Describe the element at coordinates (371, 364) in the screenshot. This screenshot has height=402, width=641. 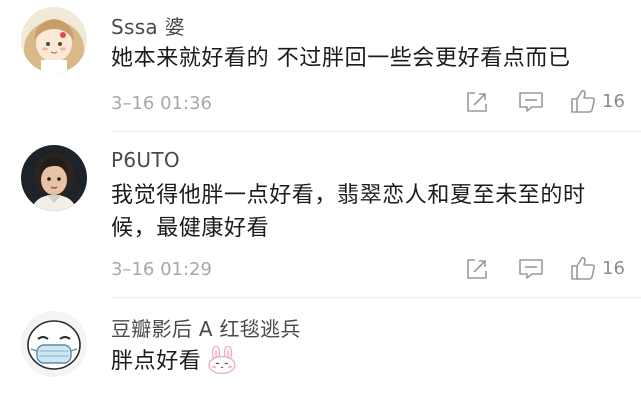
I see `comment-text: 胖点好看` at that location.